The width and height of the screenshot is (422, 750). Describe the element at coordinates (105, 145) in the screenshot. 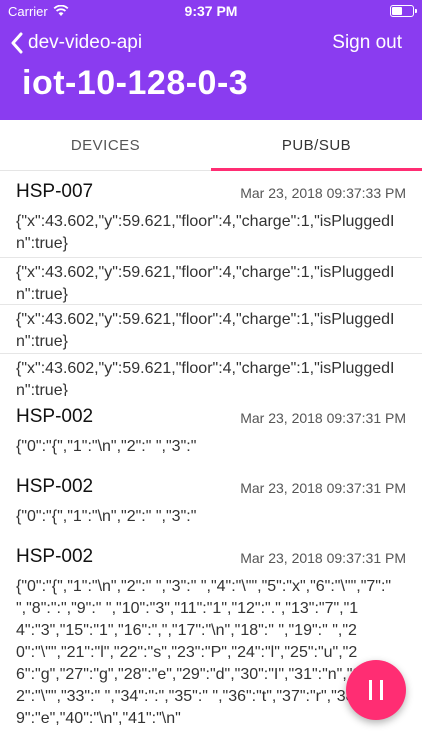

I see `tab-devices: DEVICES` at that location.